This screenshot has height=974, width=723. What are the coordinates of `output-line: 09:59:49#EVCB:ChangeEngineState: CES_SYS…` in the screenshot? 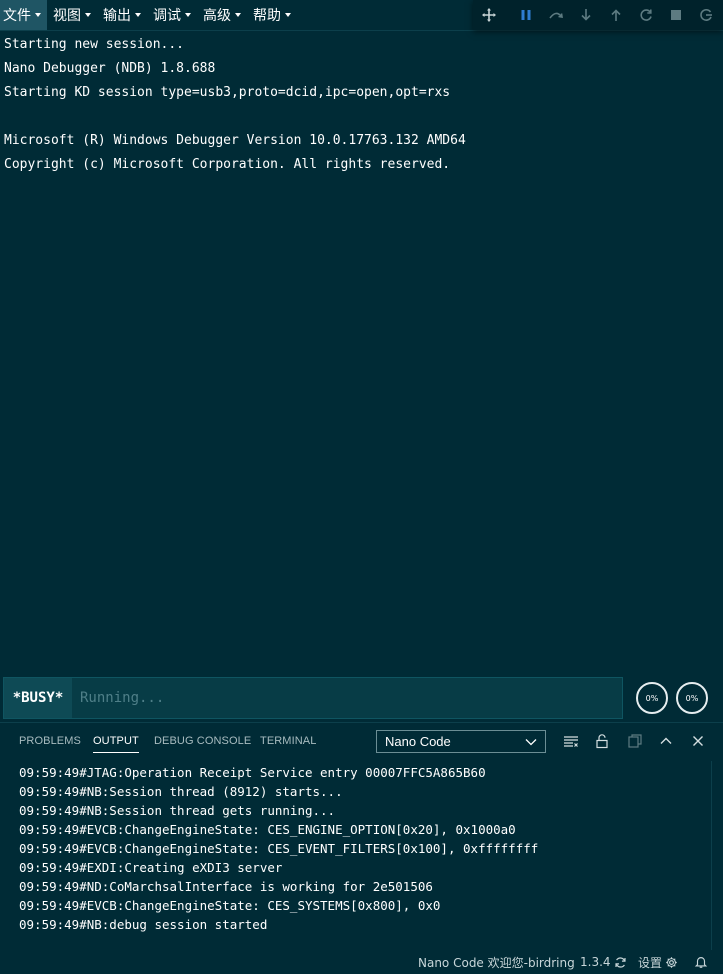 It's located at (230, 905).